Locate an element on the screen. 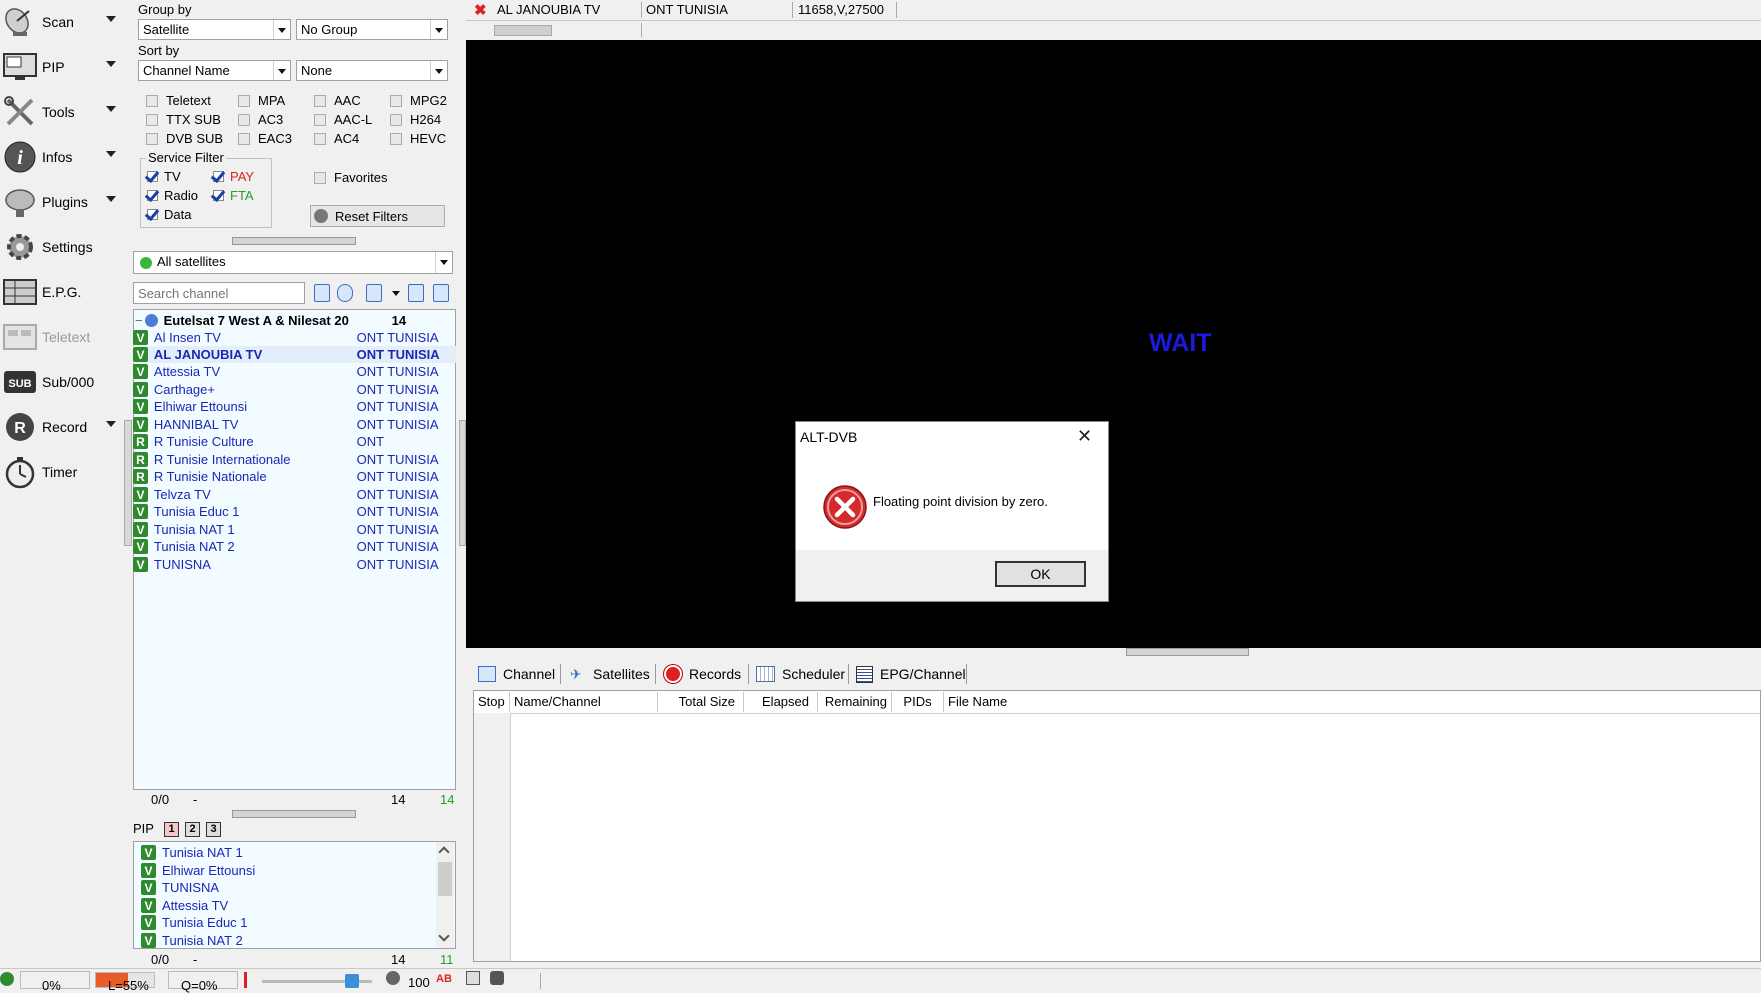  audio-track-icon: AB is located at coordinates (444, 979).